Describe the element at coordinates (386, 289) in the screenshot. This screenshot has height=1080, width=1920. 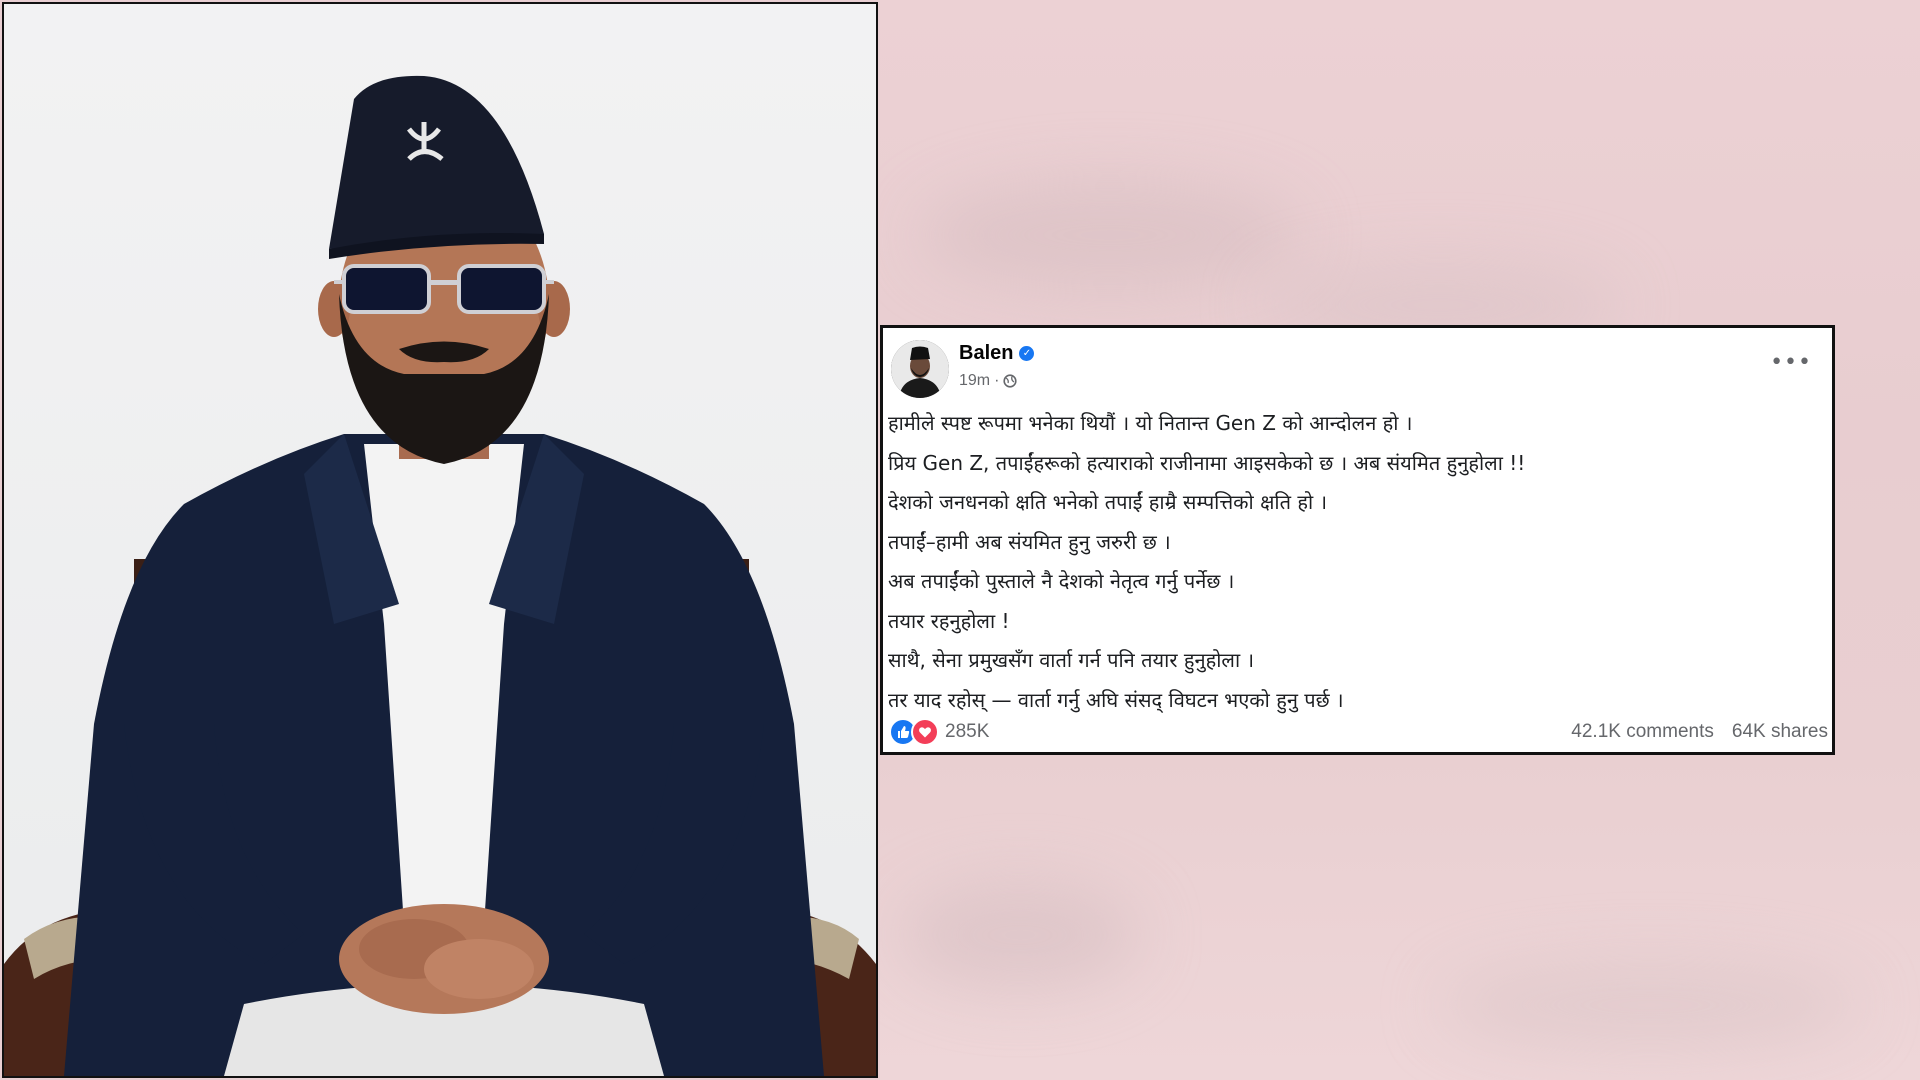
I see `sunglasses-left-lens` at that location.